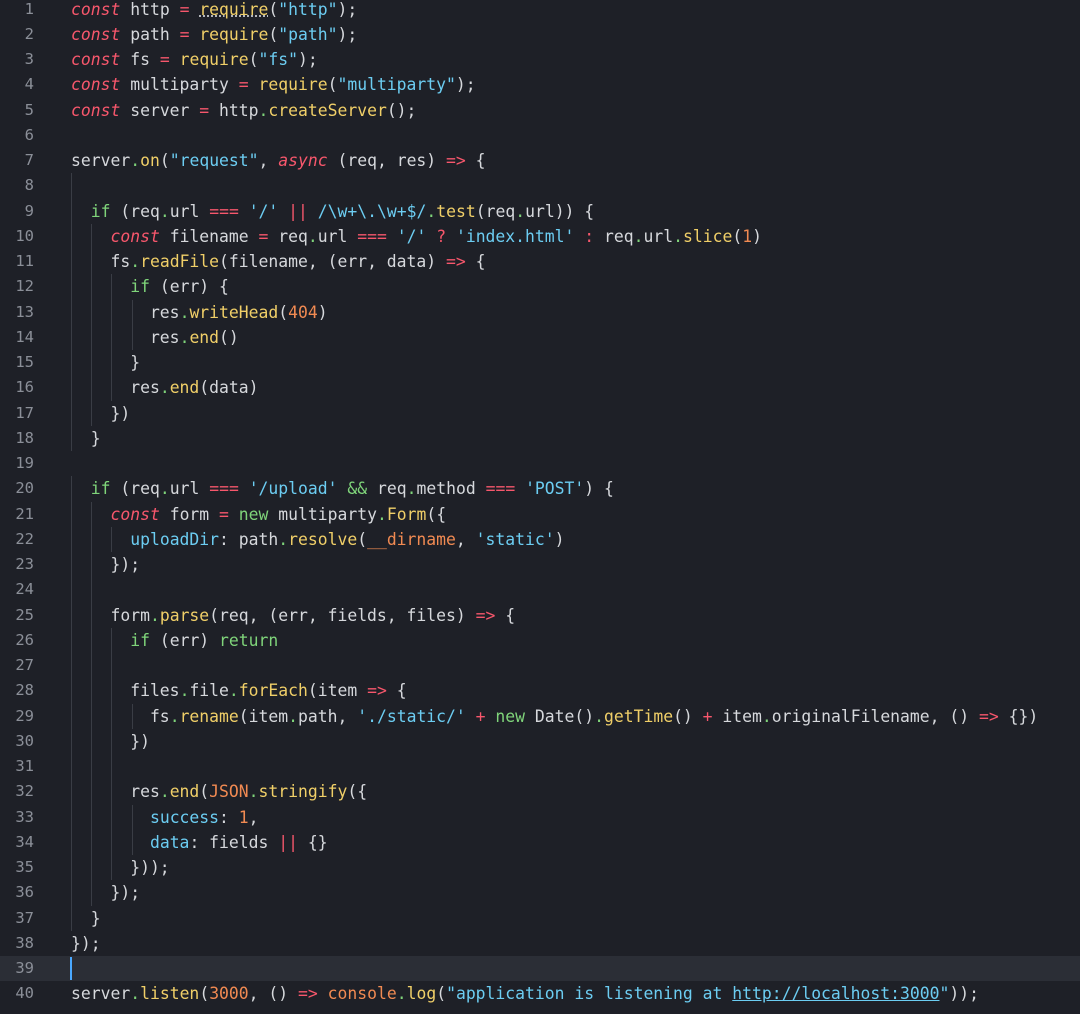 This screenshot has width=1080, height=1014. I want to click on code-line: 31, so click(540, 767).